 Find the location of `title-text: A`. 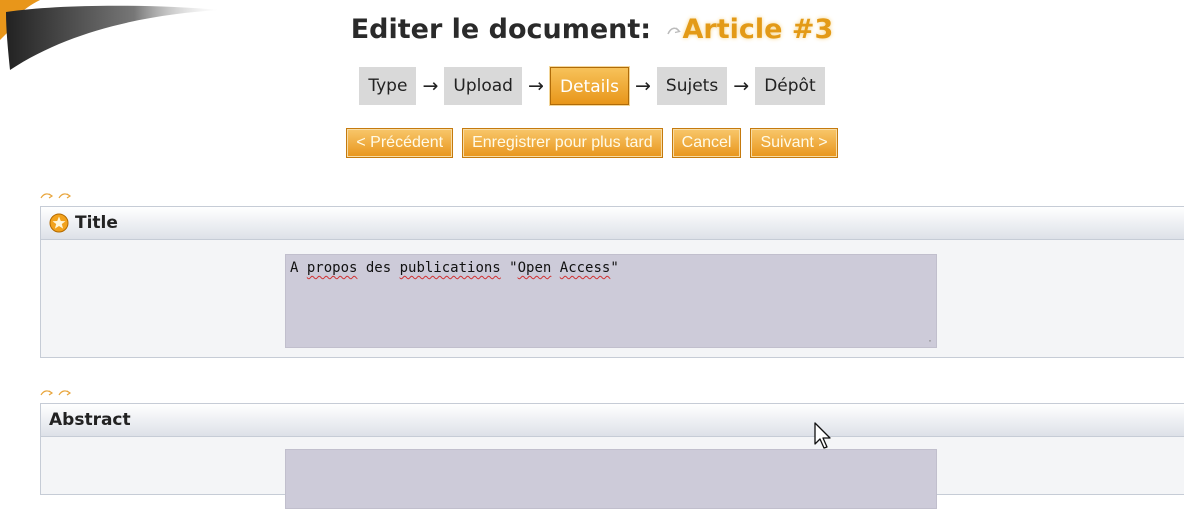

title-text: A is located at coordinates (298, 268).